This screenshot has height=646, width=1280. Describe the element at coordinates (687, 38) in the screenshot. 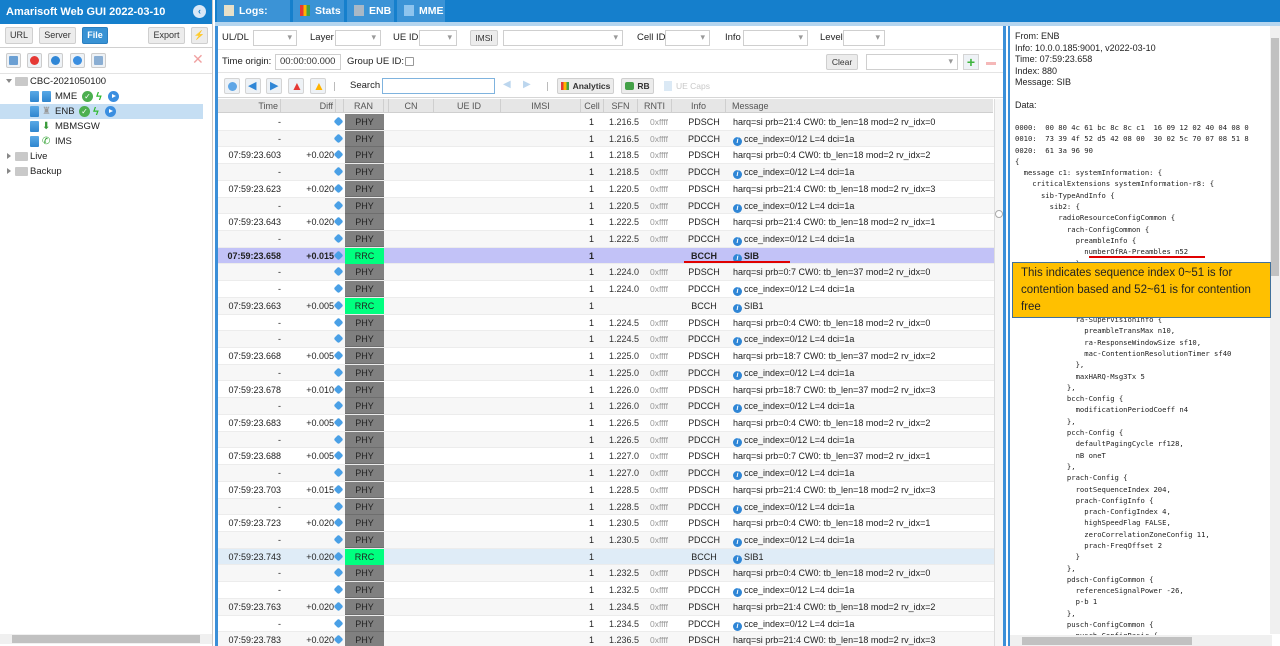

I see `cellid-select` at that location.